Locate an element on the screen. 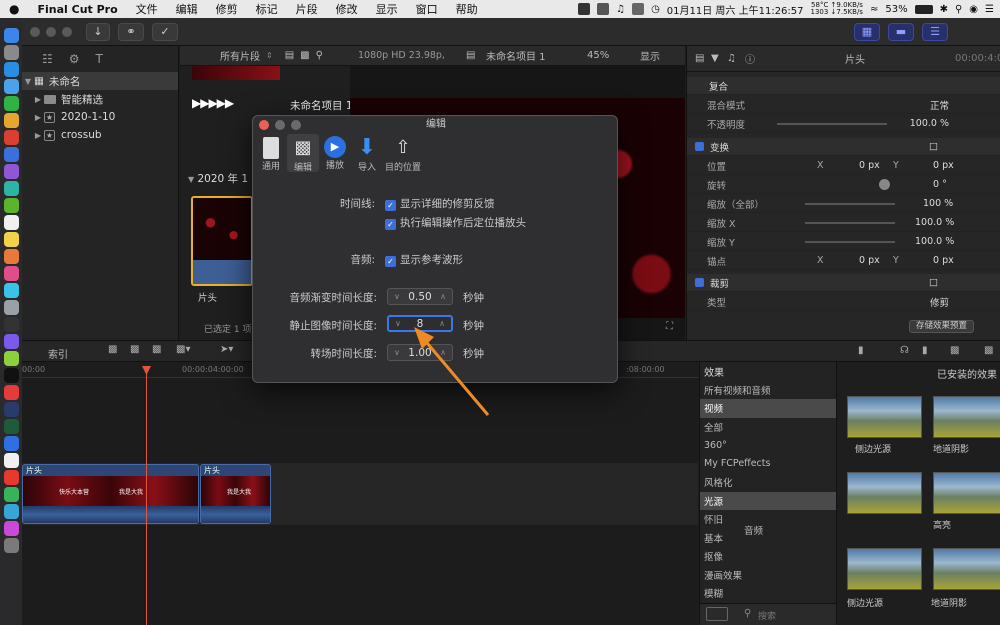  snapping-icon: ▩ is located at coordinates (954, 350).